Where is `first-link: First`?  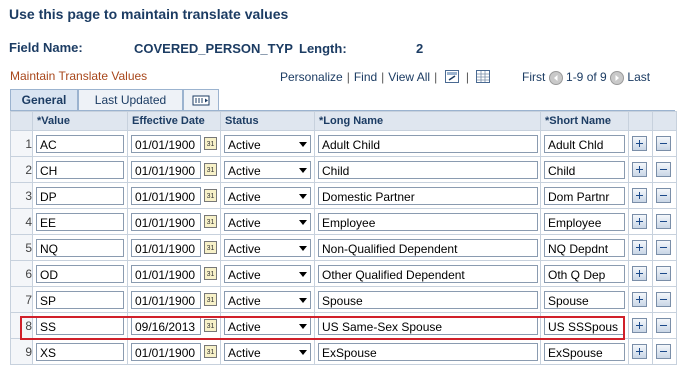
first-link: First is located at coordinates (533, 77).